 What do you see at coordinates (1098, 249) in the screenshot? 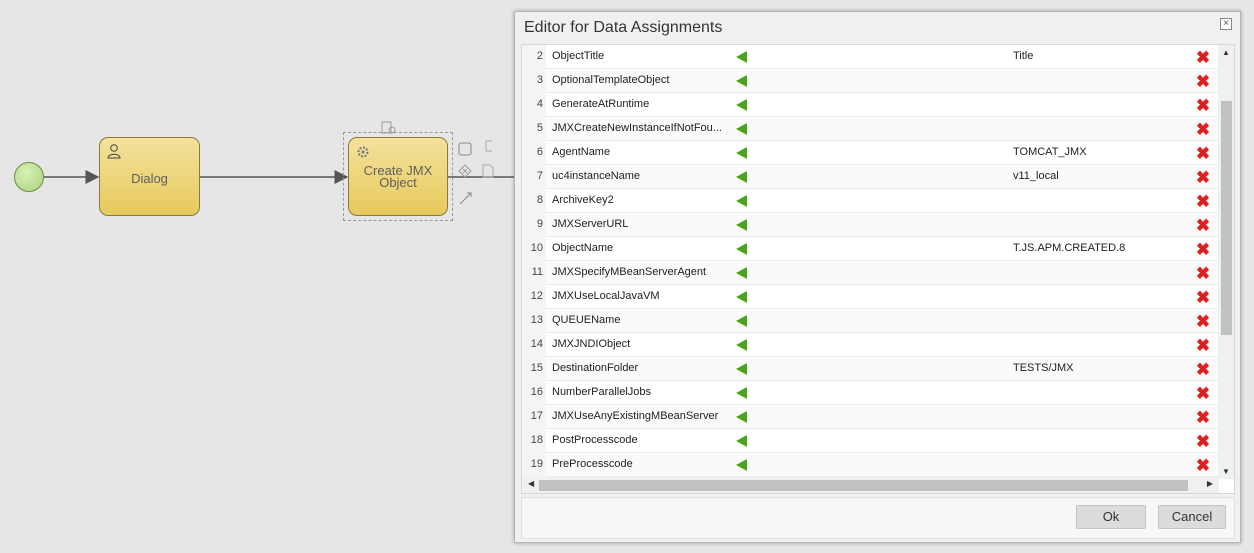
I see `assigned-value: T.JS.APM.CREATED.8` at bounding box center [1098, 249].